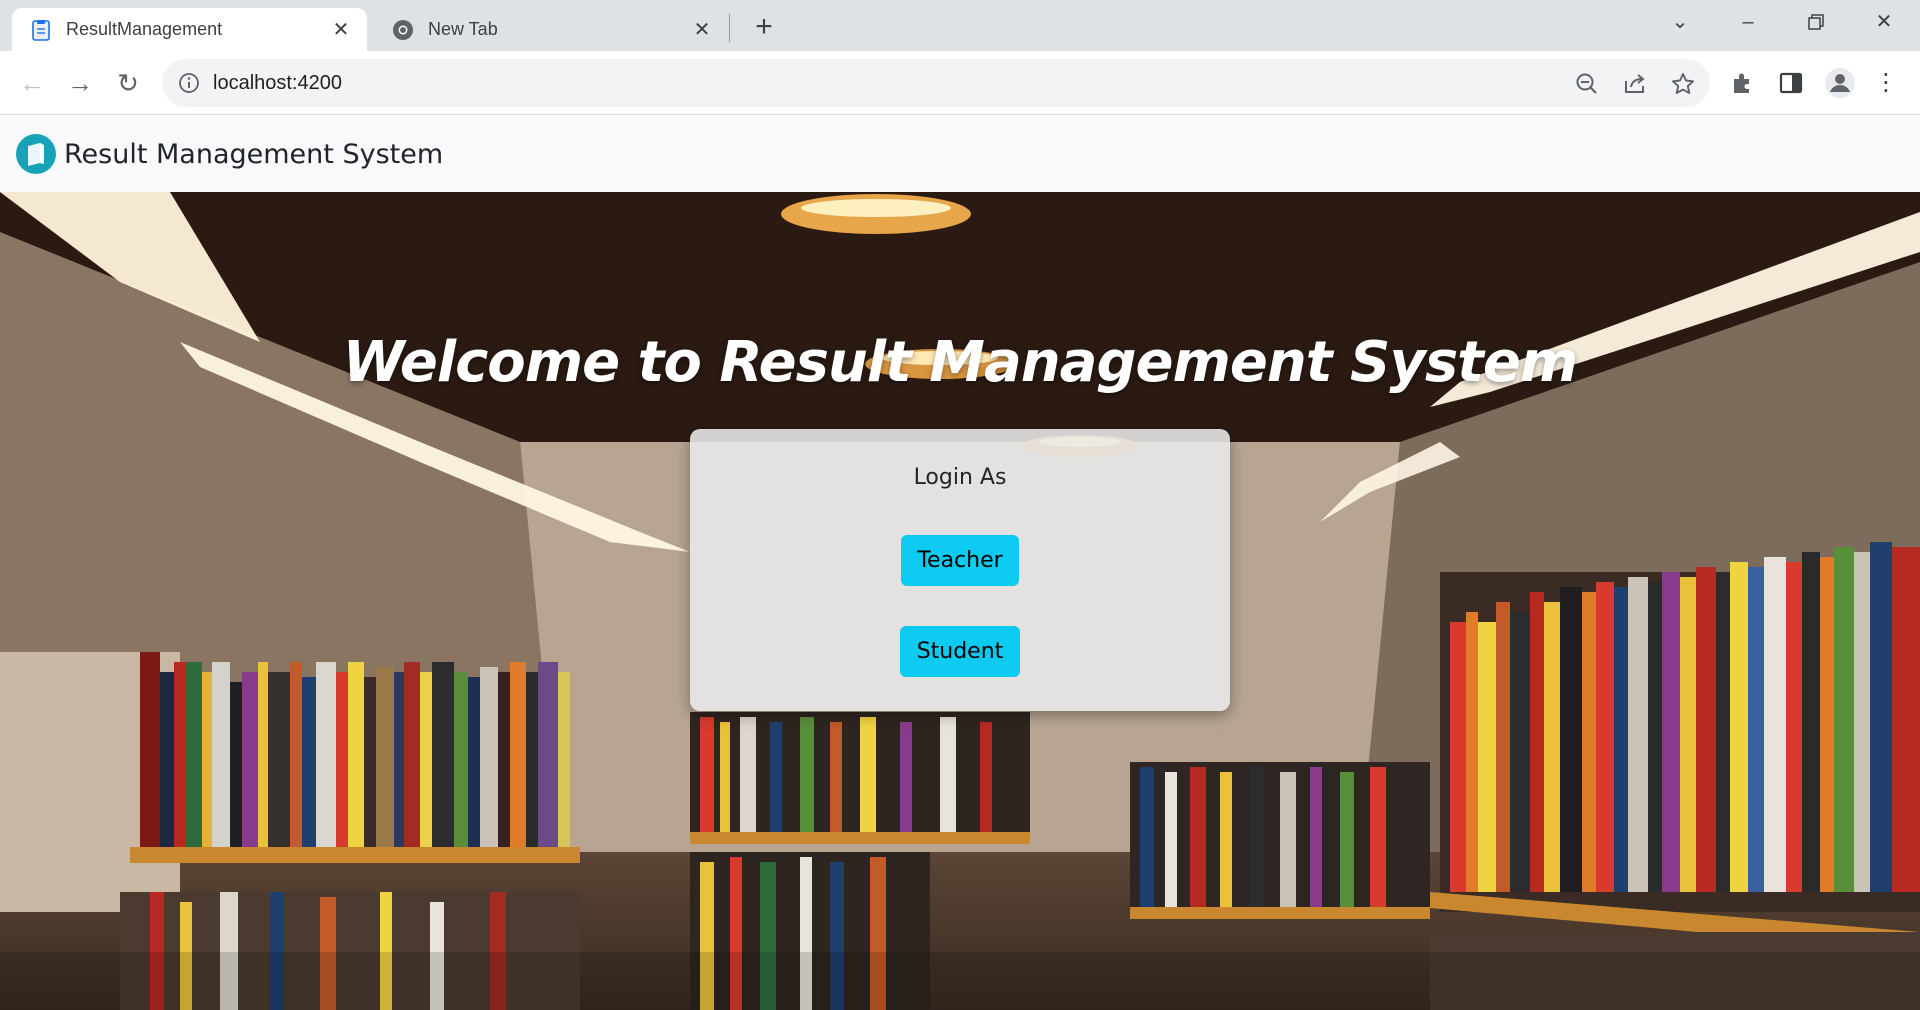 This screenshot has width=1920, height=1010. What do you see at coordinates (551, 29) in the screenshot?
I see `tab-new-tab: New Tab ✕` at bounding box center [551, 29].